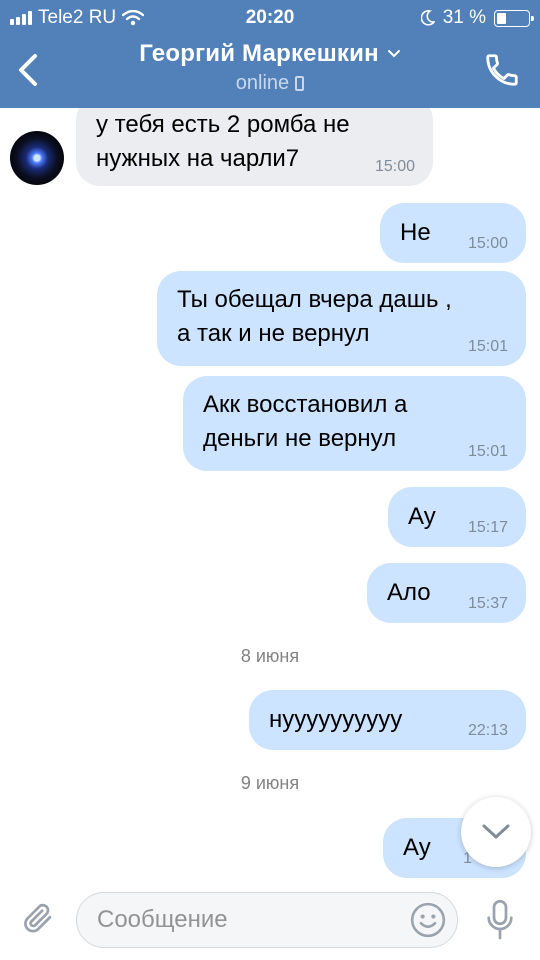 The height and width of the screenshot is (960, 540). What do you see at coordinates (305, 421) in the screenshot?
I see `message-text: Акк восстановил а деньги не вернул` at bounding box center [305, 421].